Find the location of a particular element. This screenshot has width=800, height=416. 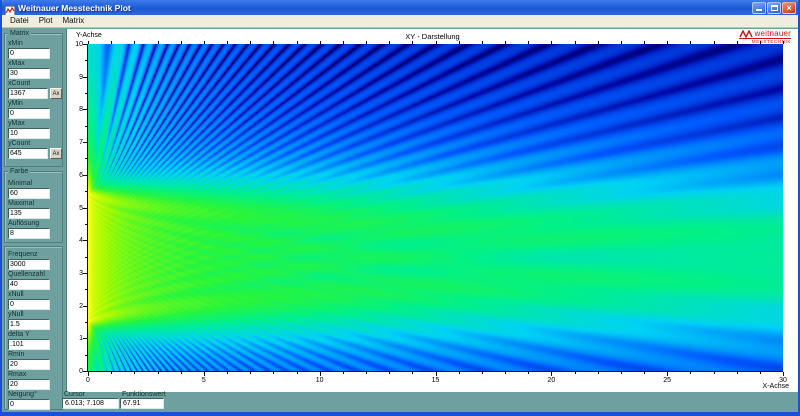

xmin-field is located at coordinates (29, 53).